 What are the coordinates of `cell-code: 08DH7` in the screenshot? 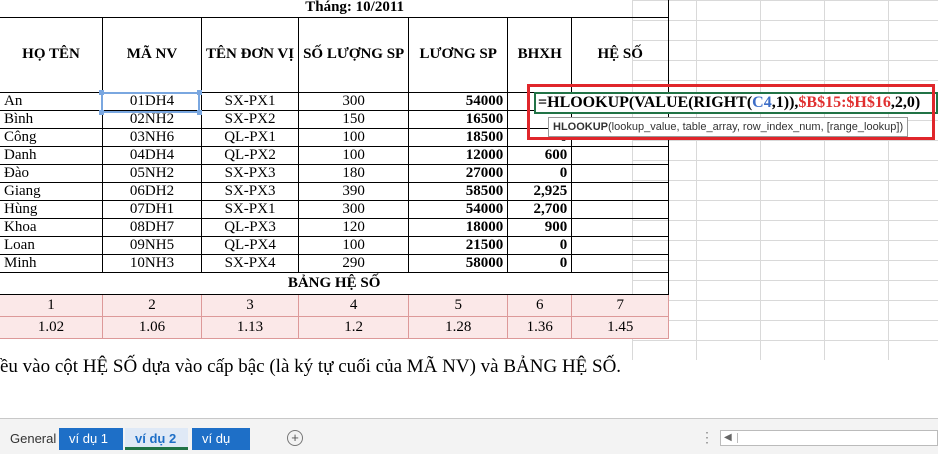 It's located at (152, 227).